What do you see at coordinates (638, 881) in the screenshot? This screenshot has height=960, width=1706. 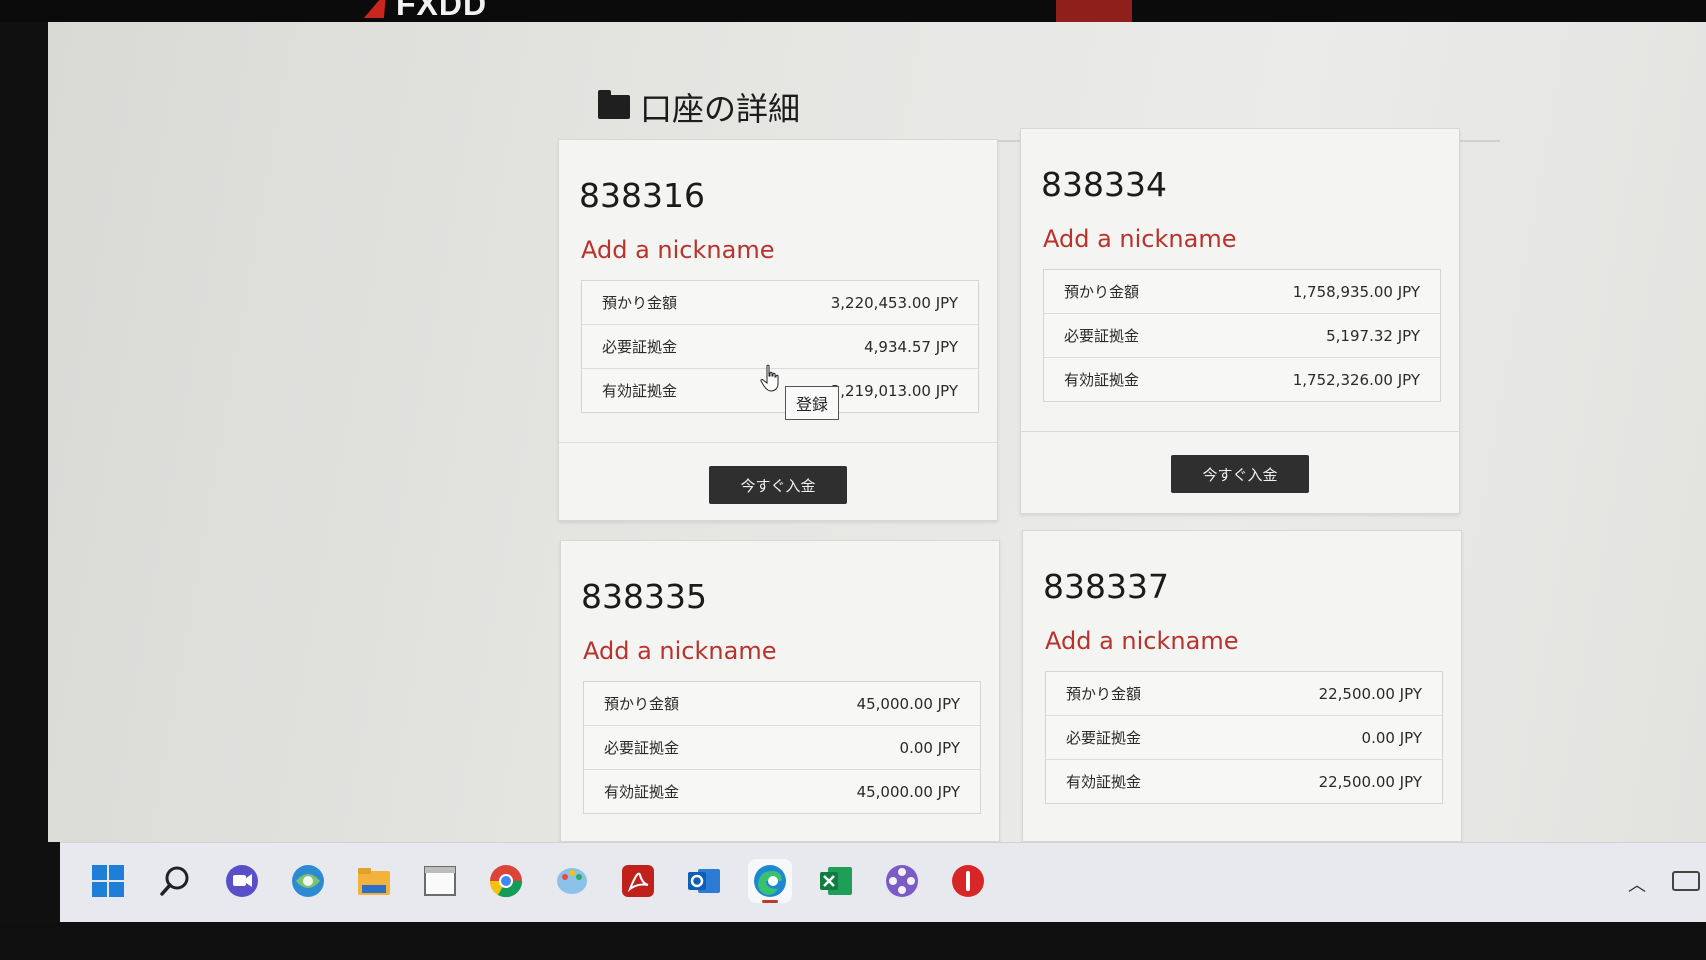 I see `acrobat-icon` at bounding box center [638, 881].